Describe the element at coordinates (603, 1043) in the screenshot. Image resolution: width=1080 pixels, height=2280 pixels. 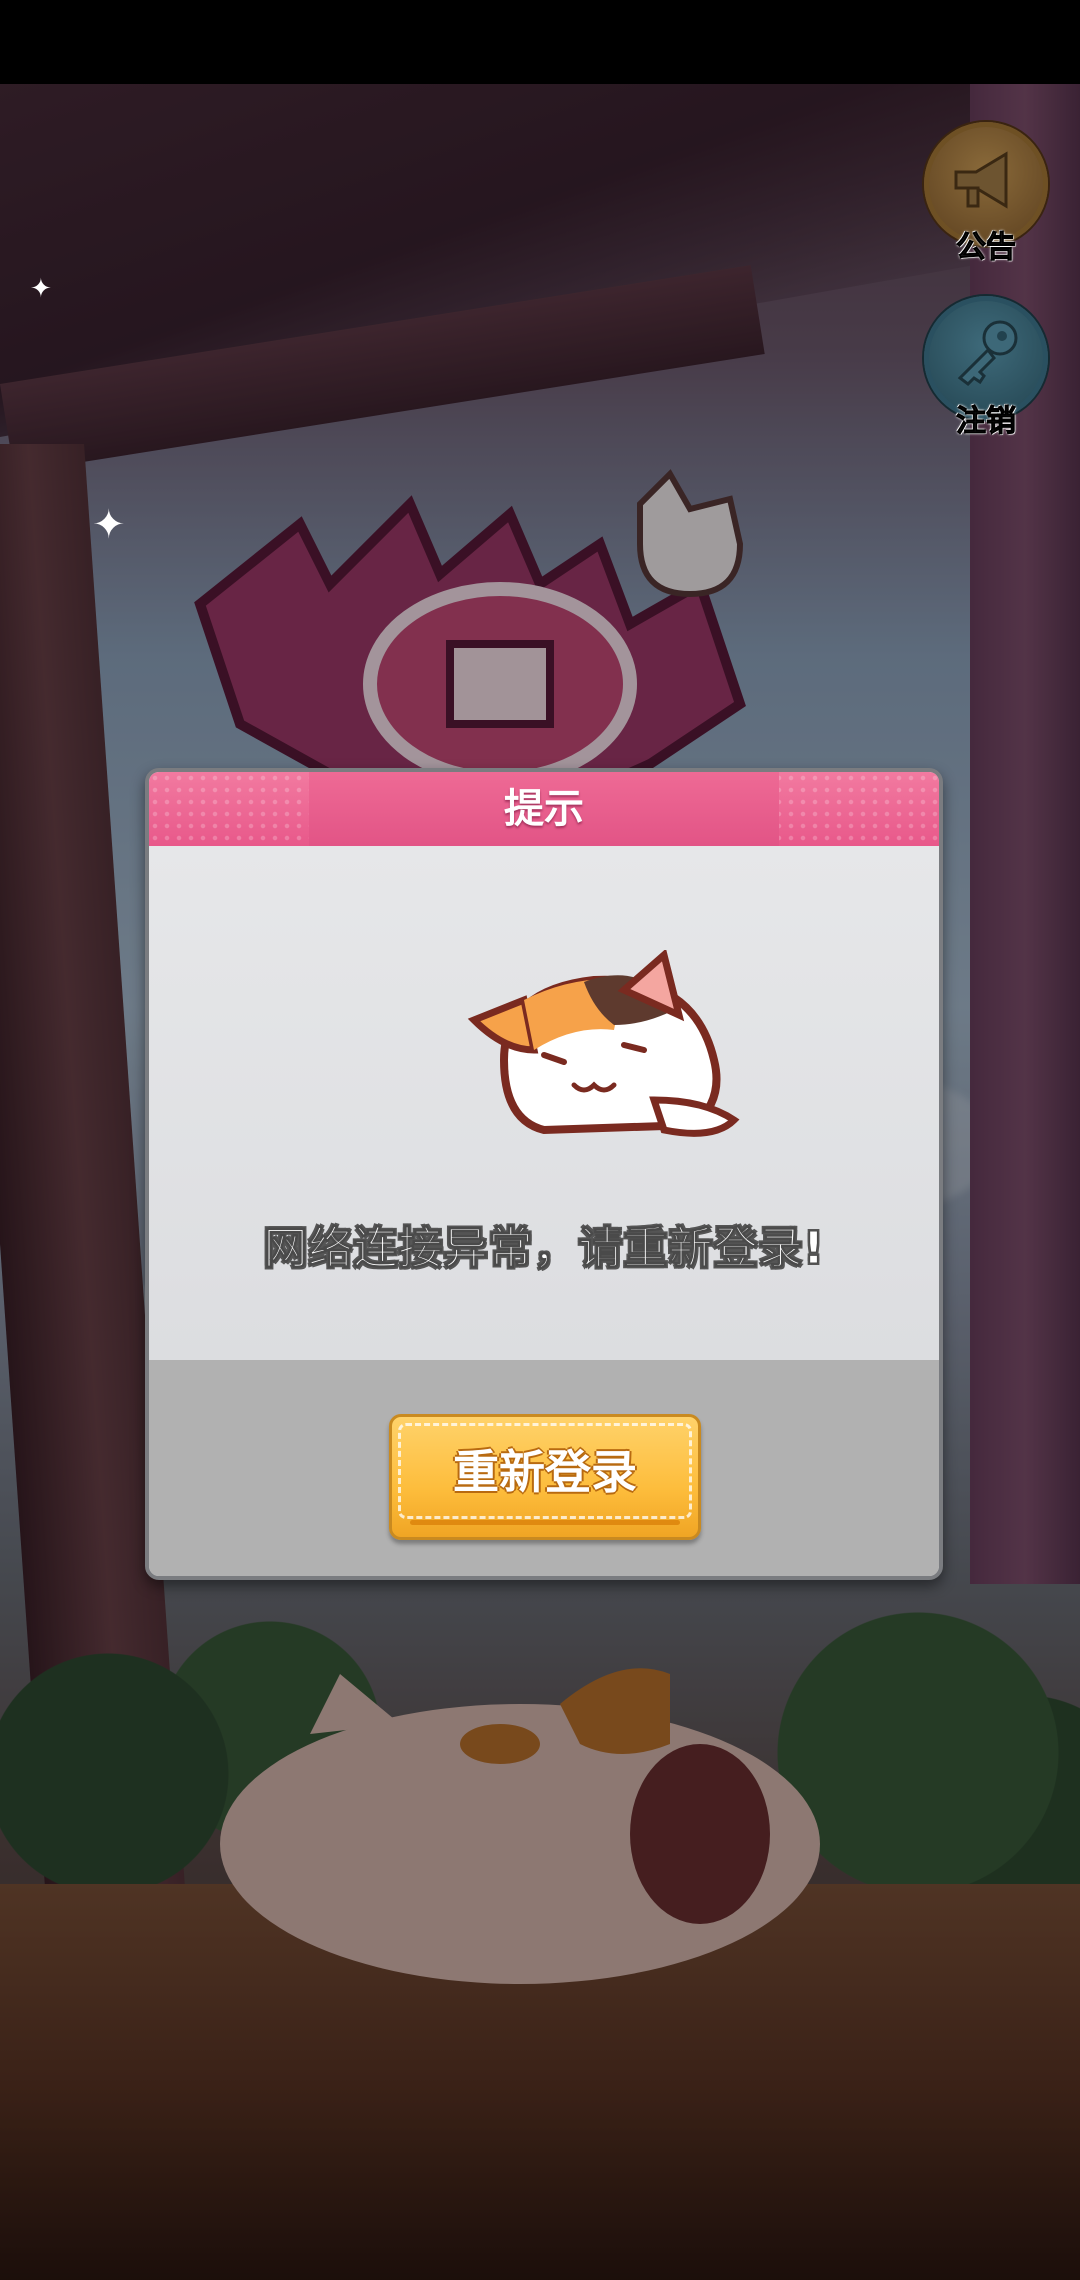
I see `sleeping-cat-icon` at that location.